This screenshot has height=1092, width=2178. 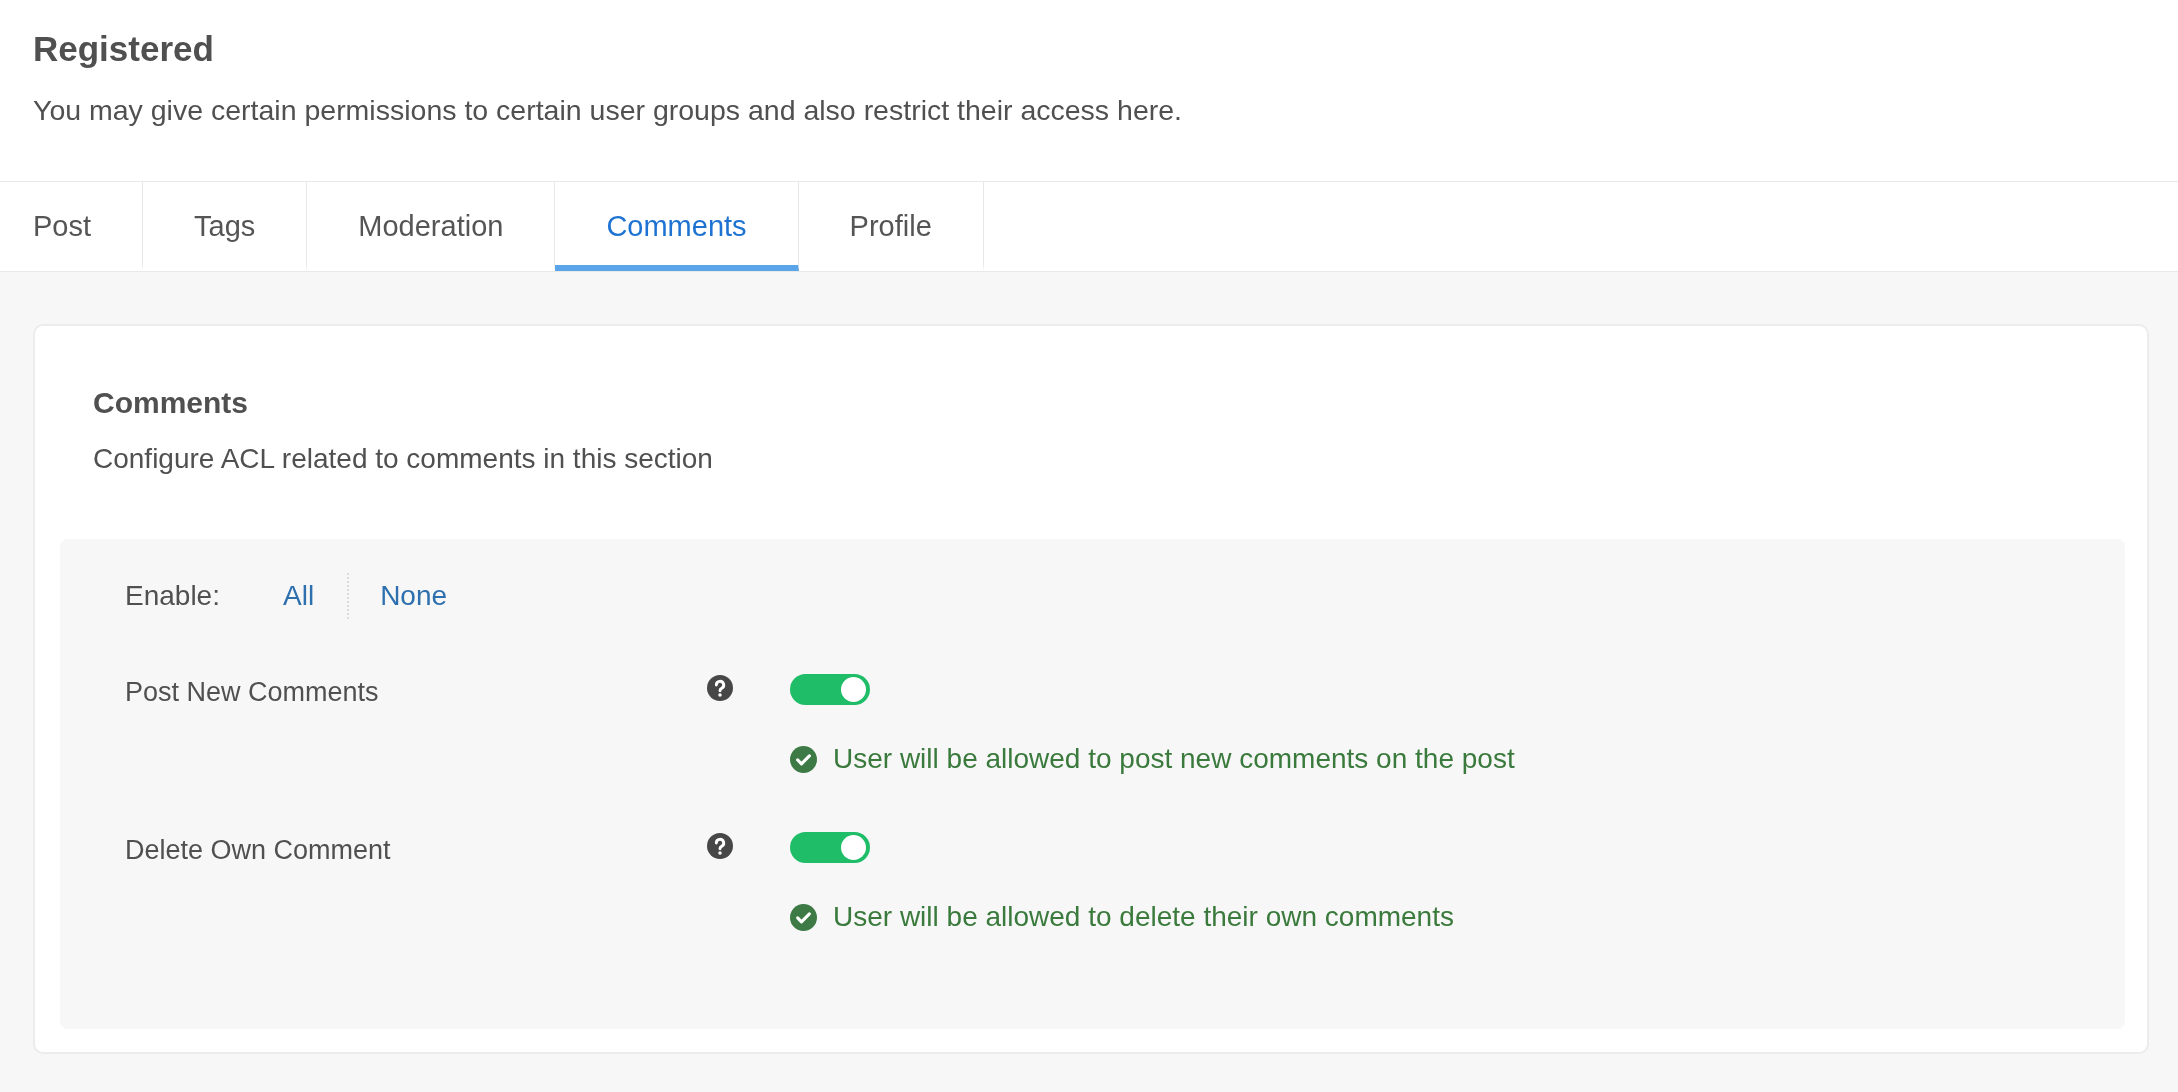 What do you see at coordinates (258, 850) in the screenshot?
I see `permission-label: Delete Own Comment` at bounding box center [258, 850].